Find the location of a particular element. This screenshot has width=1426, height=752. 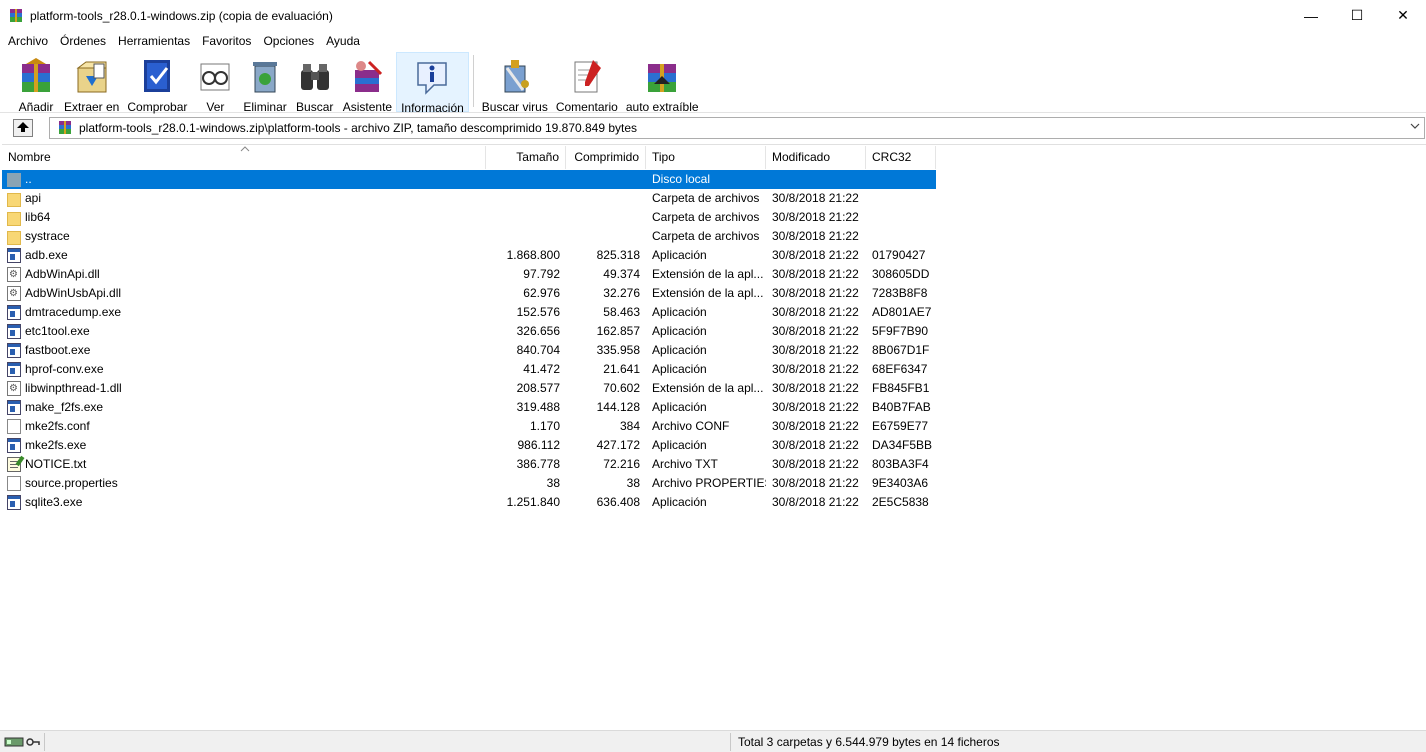

comment-label: Comentario is located at coordinates (586, 107).